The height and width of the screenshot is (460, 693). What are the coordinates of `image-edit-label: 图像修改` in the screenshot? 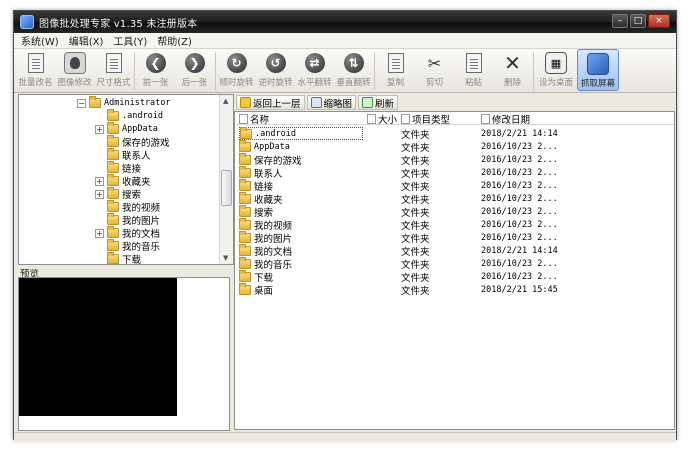 It's located at (74, 83).